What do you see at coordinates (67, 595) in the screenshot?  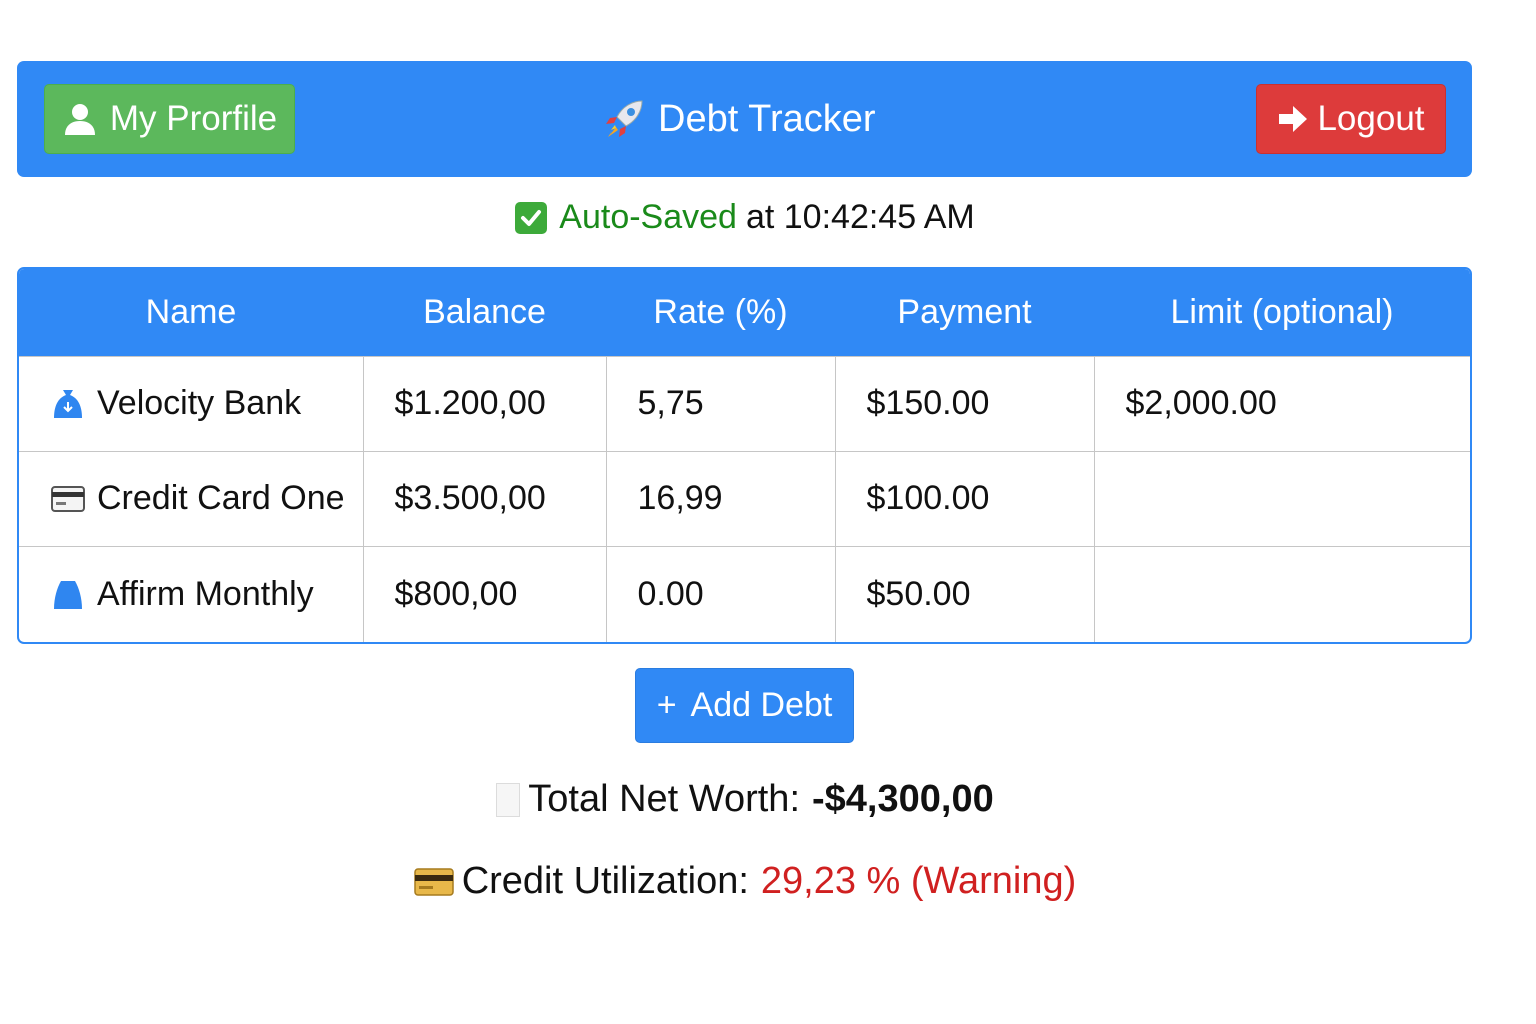 I see `bag-icon` at bounding box center [67, 595].